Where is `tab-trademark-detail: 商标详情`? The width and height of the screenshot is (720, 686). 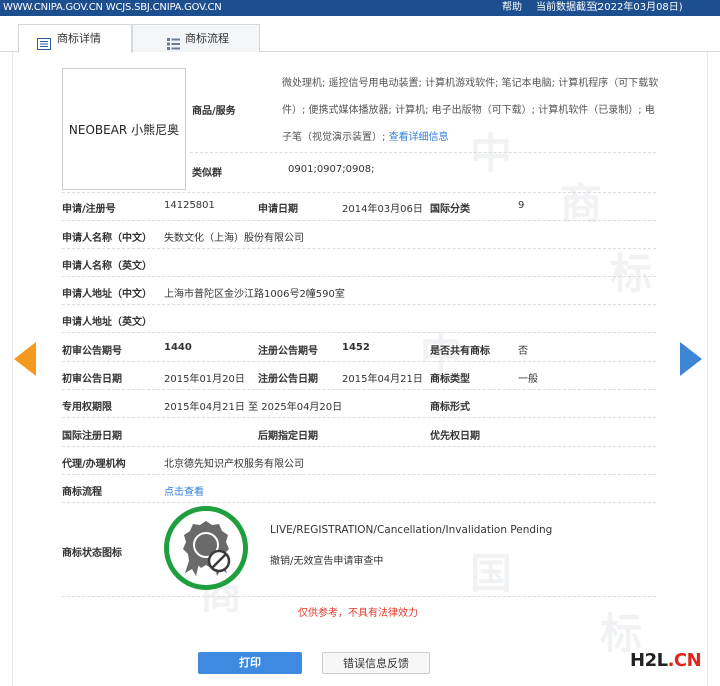
tab-trademark-detail: 商标详情 is located at coordinates (75, 38).